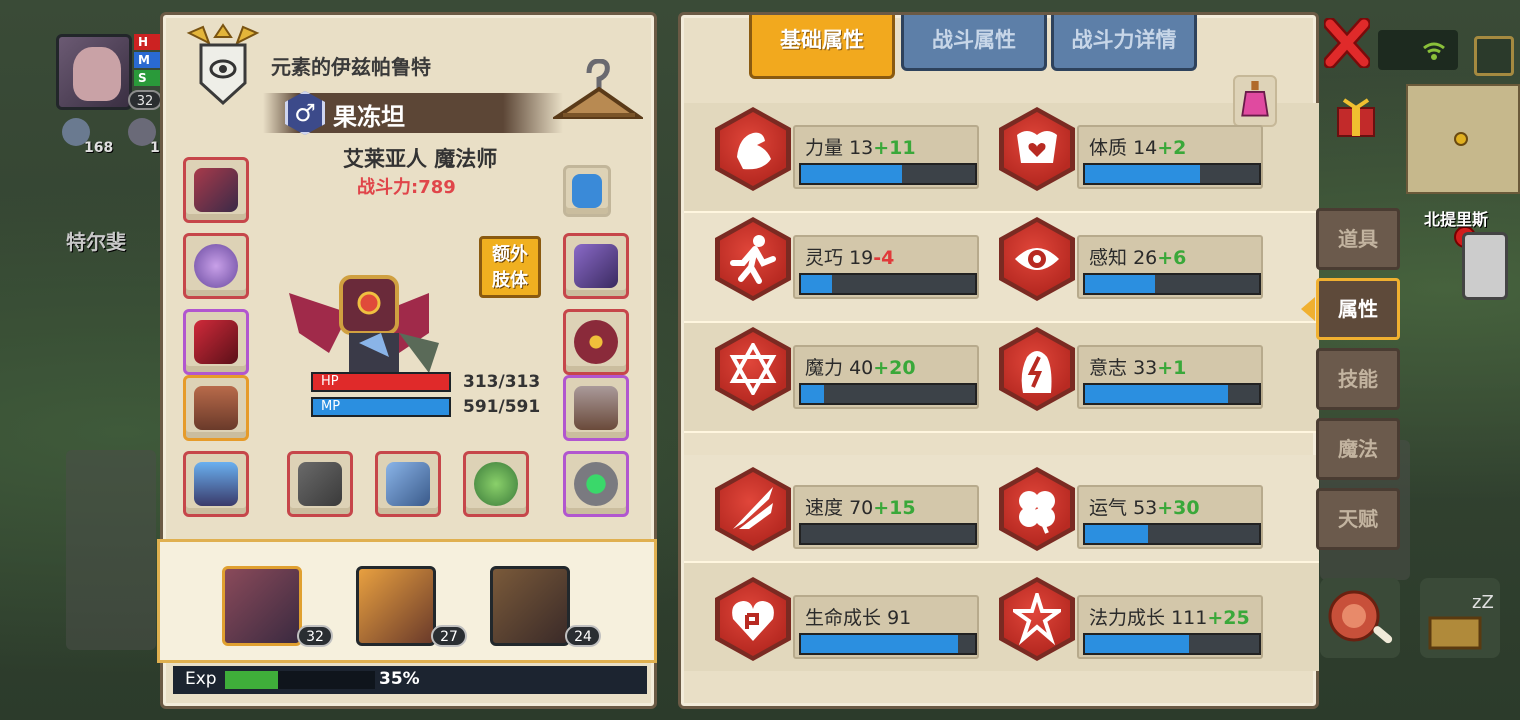 Image resolution: width=1520 pixels, height=720 pixels. What do you see at coordinates (753, 369) in the screenshot?
I see `hexagram-icon` at bounding box center [753, 369].